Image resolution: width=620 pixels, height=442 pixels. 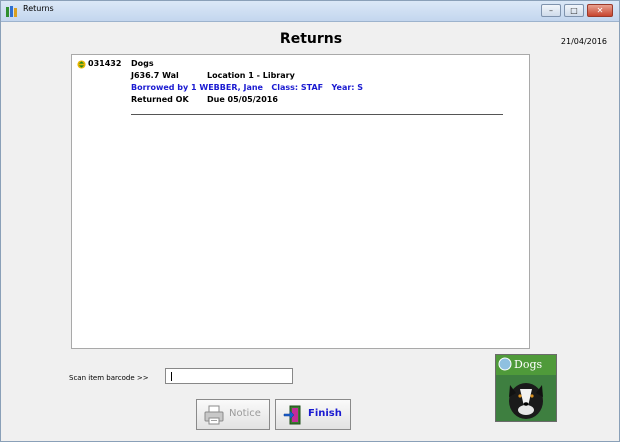 What do you see at coordinates (526, 388) in the screenshot?
I see `book-cover-image: Dogs` at bounding box center [526, 388].